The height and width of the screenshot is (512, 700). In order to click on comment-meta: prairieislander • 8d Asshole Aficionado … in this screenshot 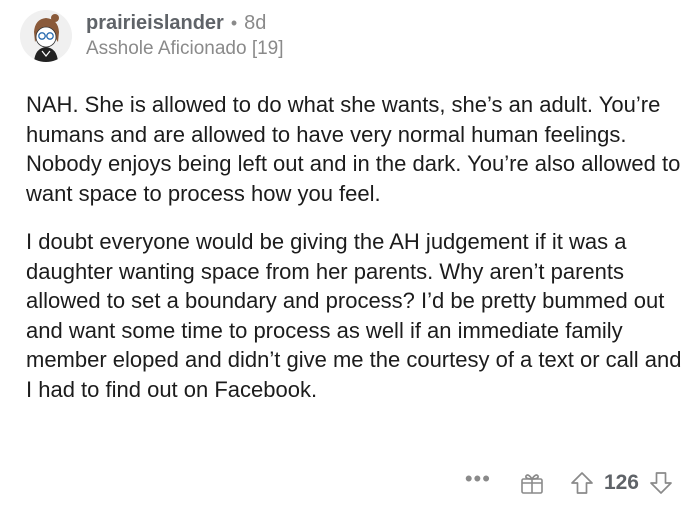, I will do `click(185, 36)`.